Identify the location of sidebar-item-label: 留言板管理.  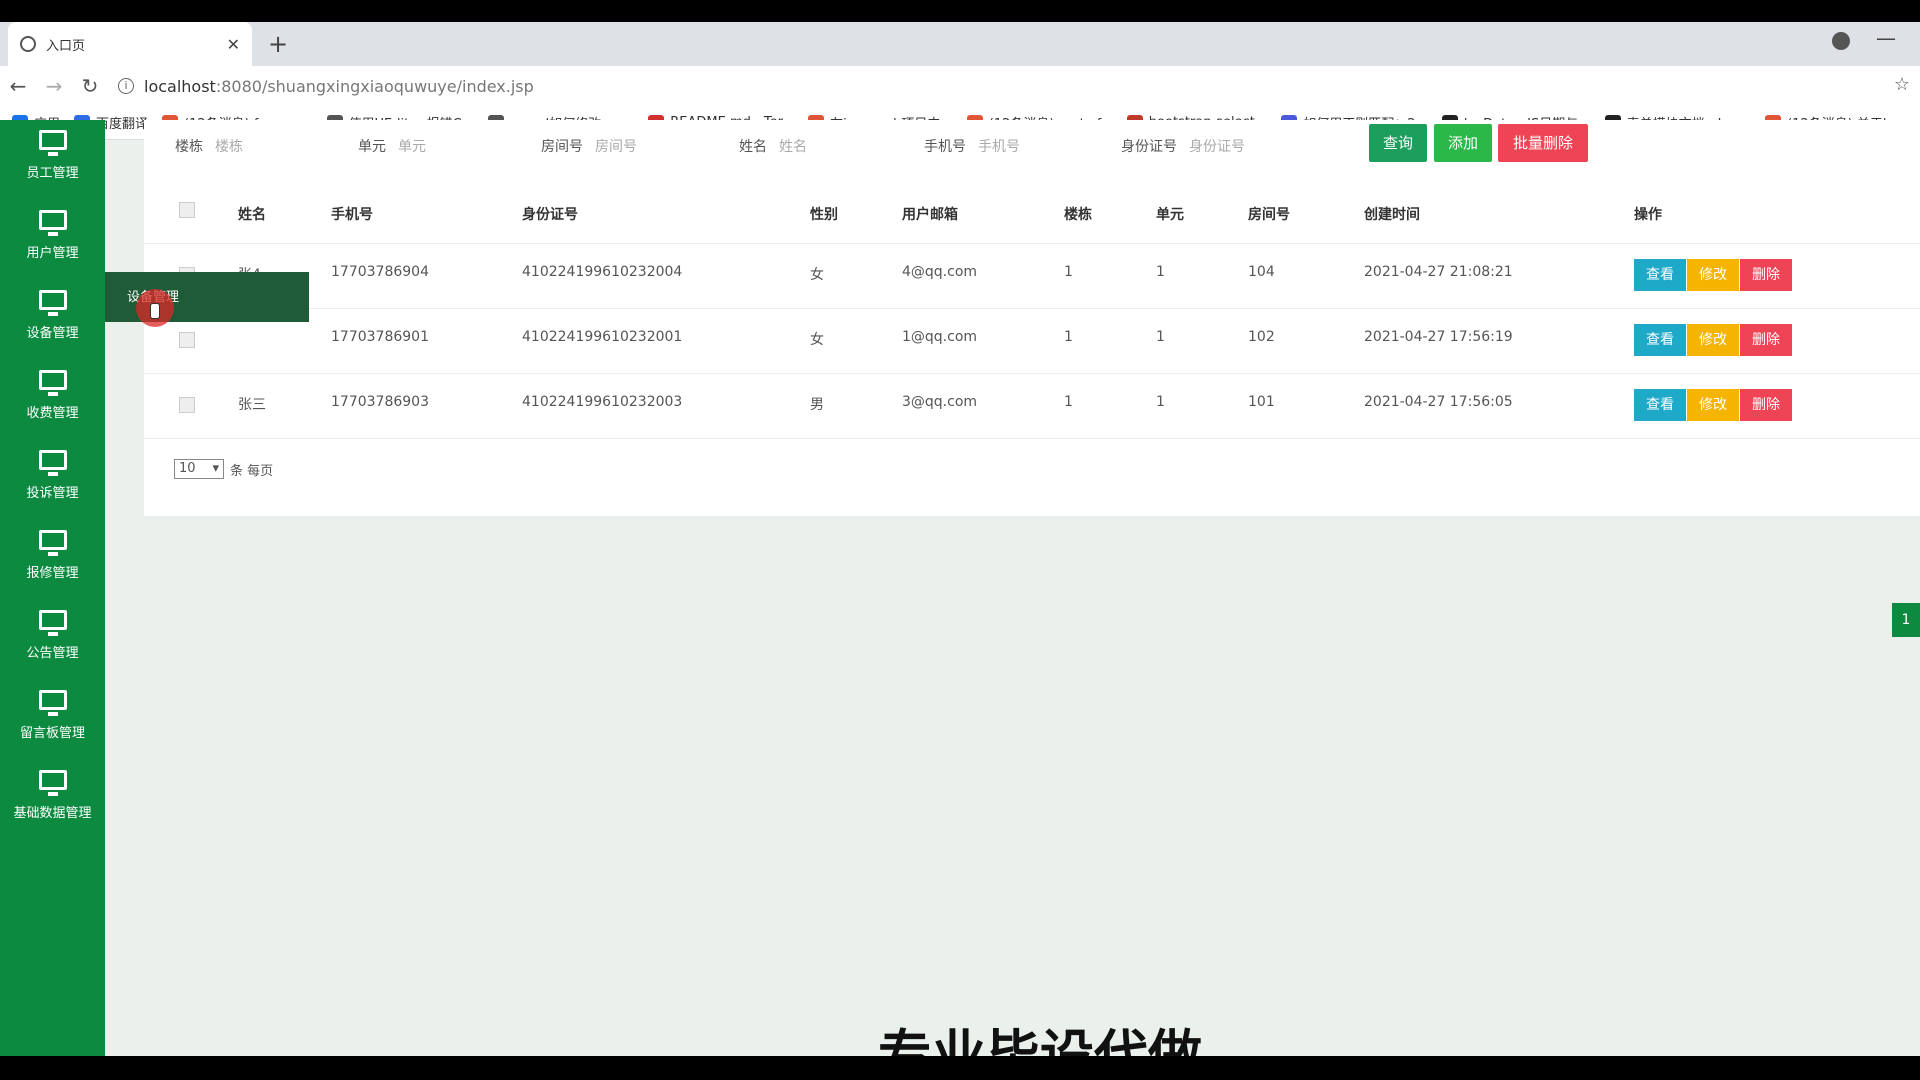
(52, 733).